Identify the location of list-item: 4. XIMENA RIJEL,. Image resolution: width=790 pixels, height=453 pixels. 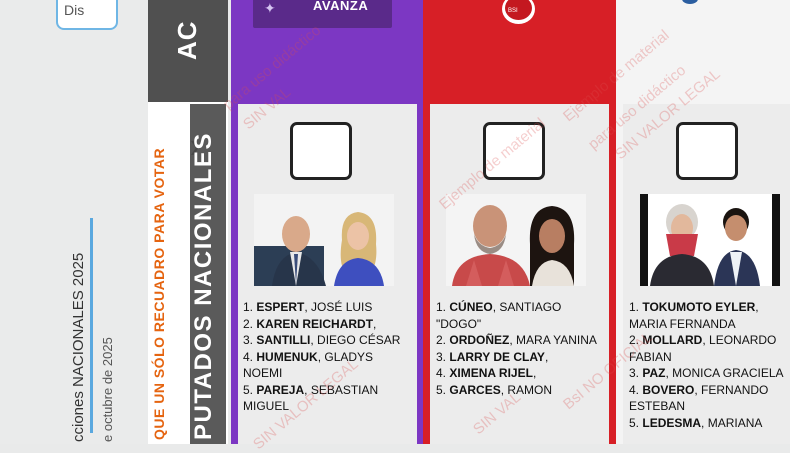
(486, 373).